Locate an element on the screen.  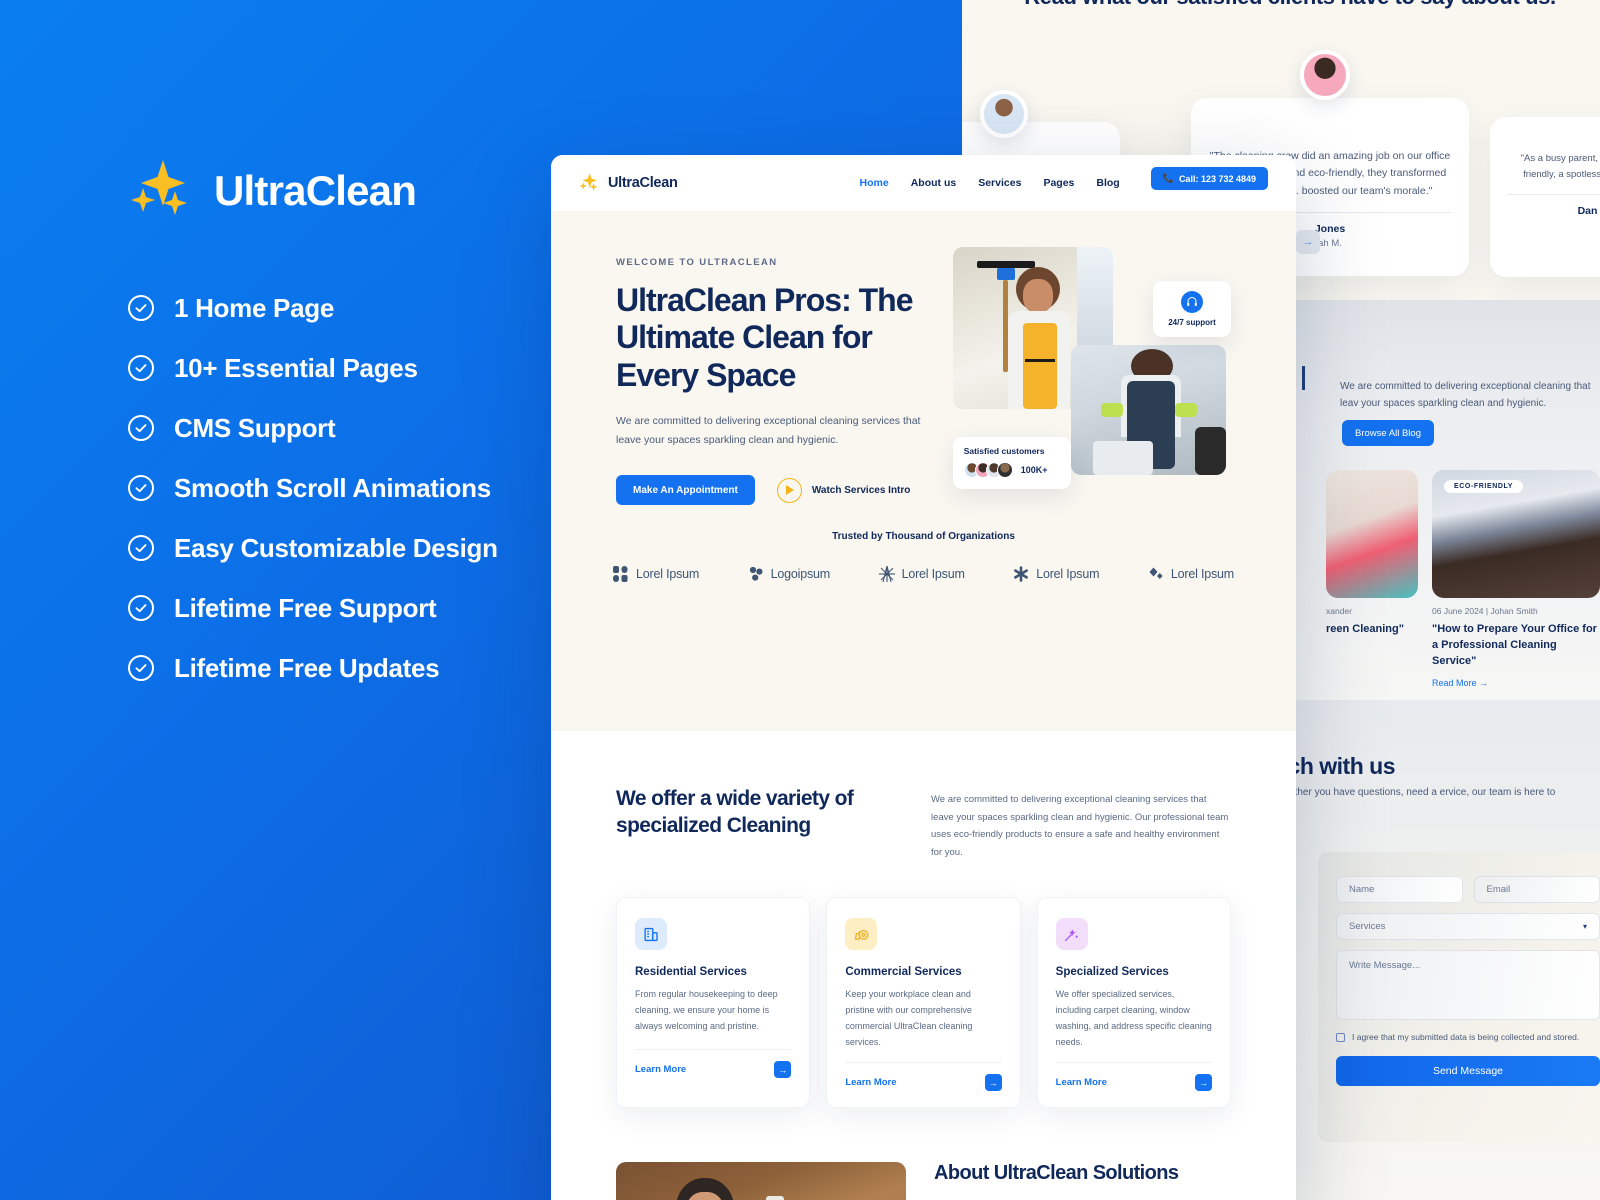
satisfied-customers-count: 100K+ is located at coordinates (1034, 470).